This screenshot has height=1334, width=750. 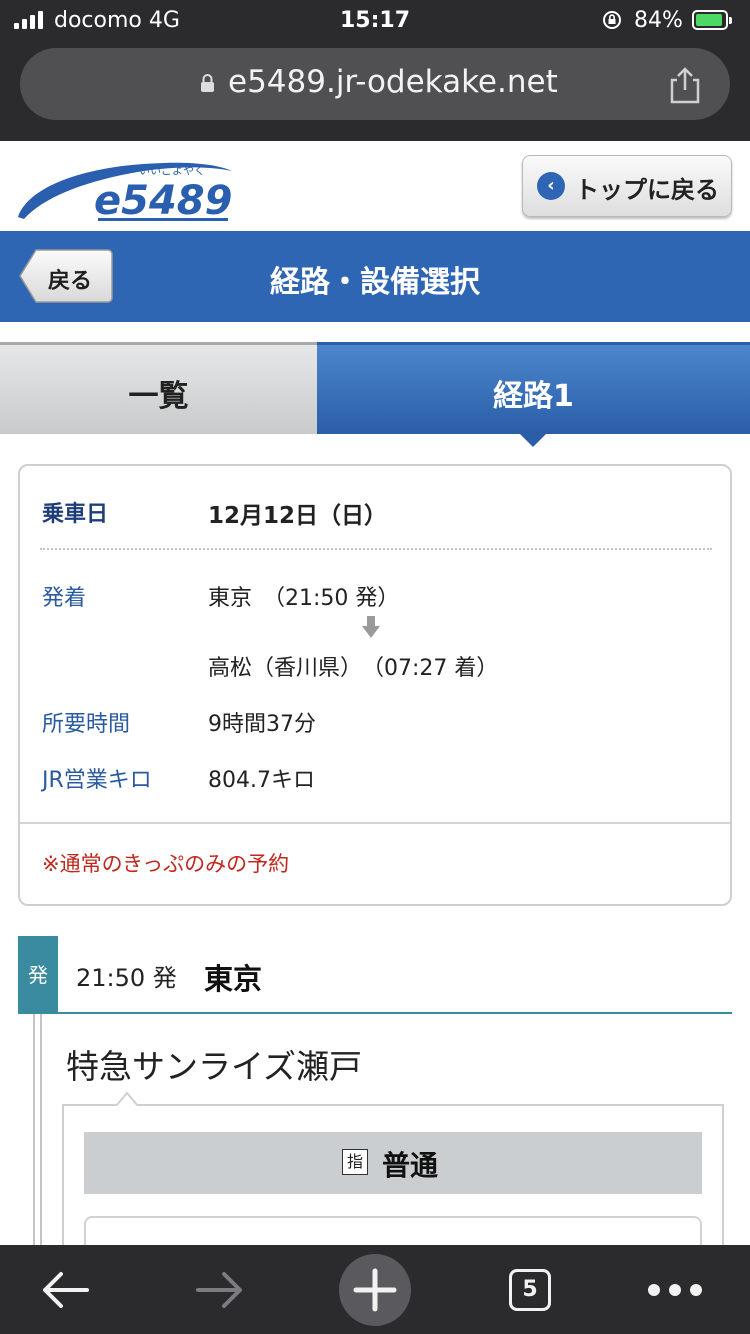 I want to click on card-divider, so click(x=375, y=823).